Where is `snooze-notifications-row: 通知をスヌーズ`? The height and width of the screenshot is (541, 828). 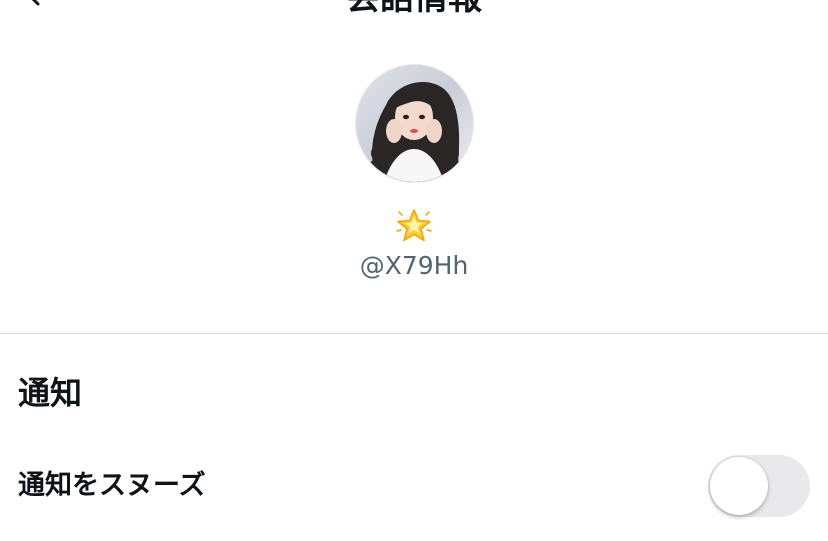 snooze-notifications-row: 通知をスヌーズ is located at coordinates (414, 486).